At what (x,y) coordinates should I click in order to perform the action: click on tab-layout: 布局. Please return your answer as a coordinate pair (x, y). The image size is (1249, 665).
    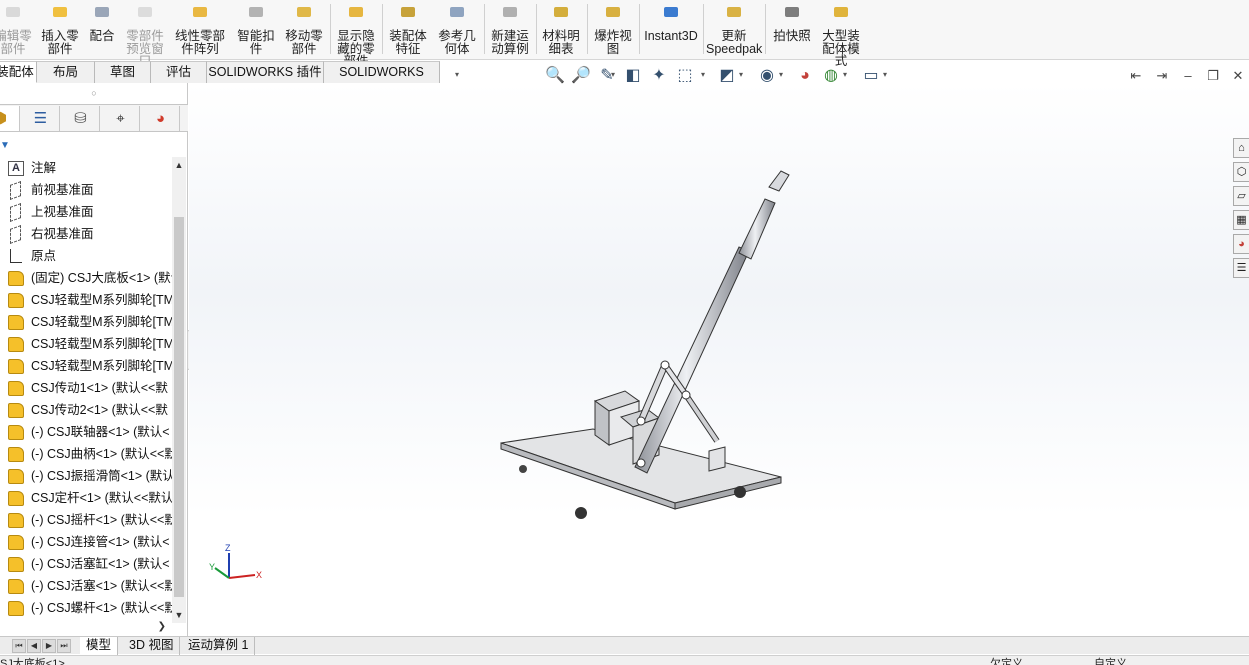
    Looking at the image, I should click on (66, 72).